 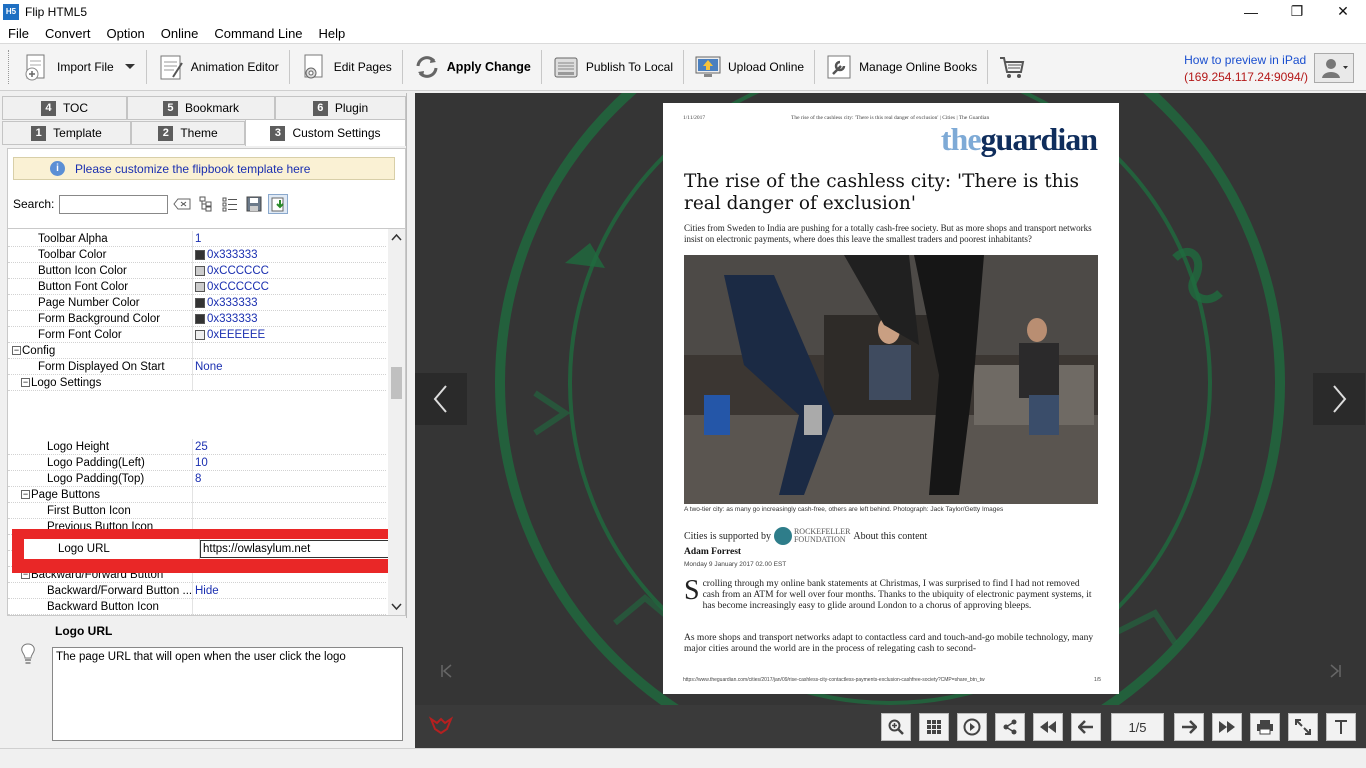 I want to click on property-grid-scrollbar, so click(x=396, y=422).